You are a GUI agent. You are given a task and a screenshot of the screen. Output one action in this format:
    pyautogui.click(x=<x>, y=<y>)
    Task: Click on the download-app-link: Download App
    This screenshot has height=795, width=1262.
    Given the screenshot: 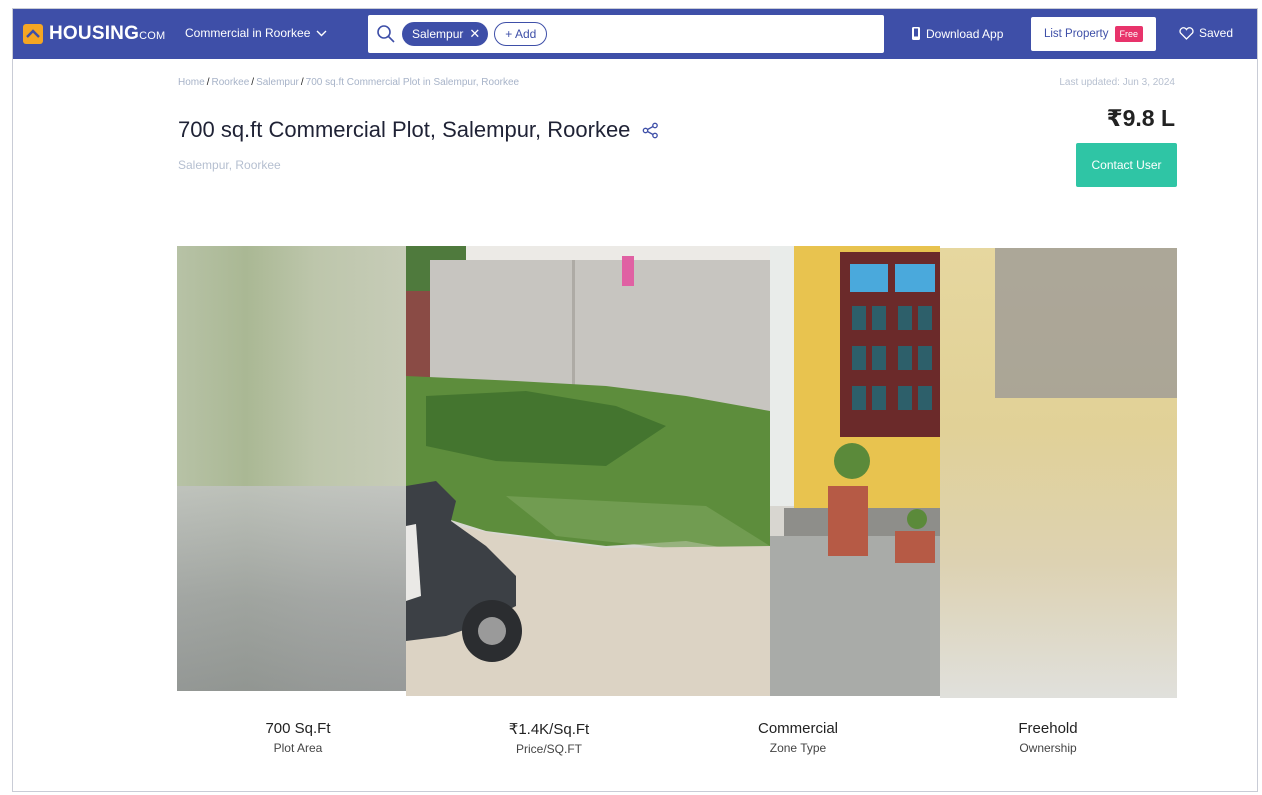 What is the action you would take?
    pyautogui.click(x=957, y=33)
    